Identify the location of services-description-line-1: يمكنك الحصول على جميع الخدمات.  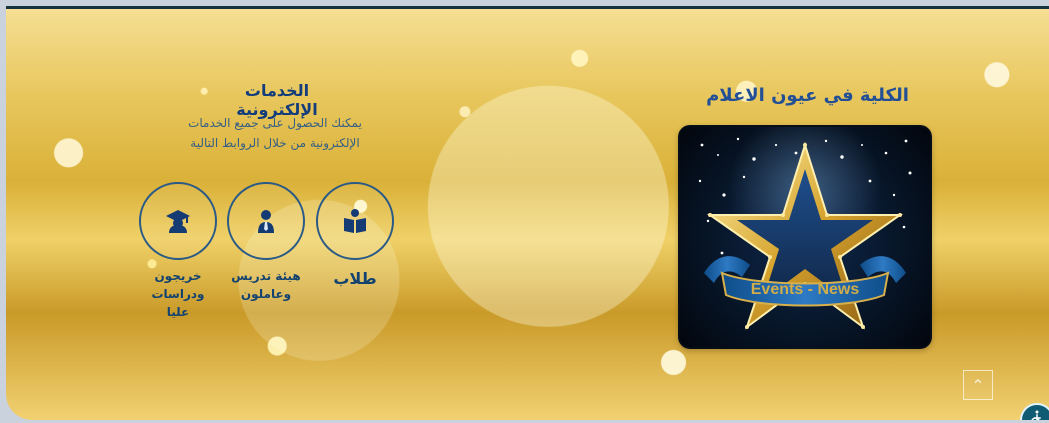
(275, 123).